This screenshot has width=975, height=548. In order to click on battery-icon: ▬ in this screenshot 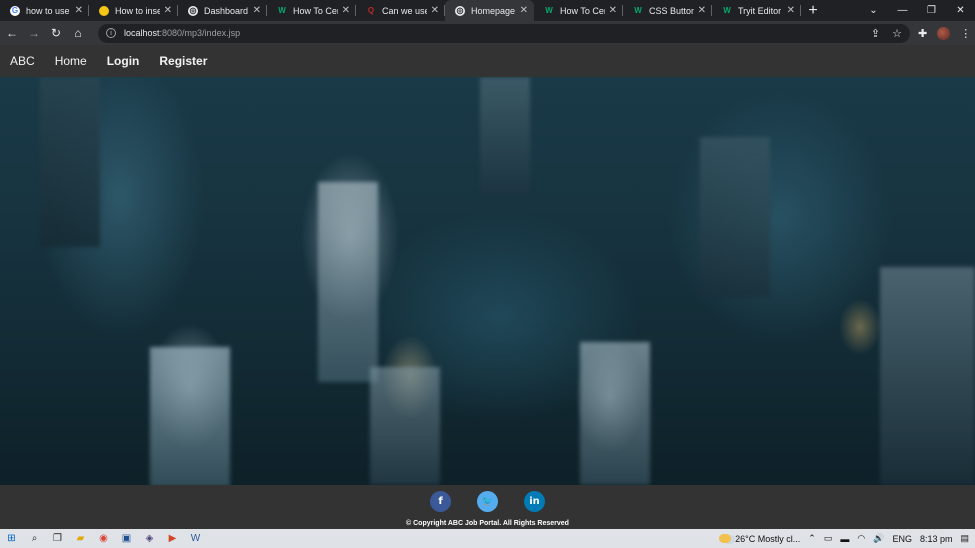, I will do `click(844, 539)`.